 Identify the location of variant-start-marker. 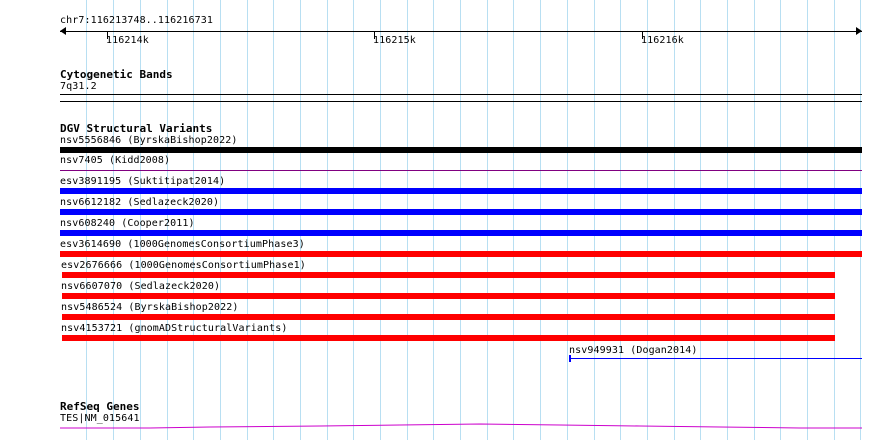
(570, 358).